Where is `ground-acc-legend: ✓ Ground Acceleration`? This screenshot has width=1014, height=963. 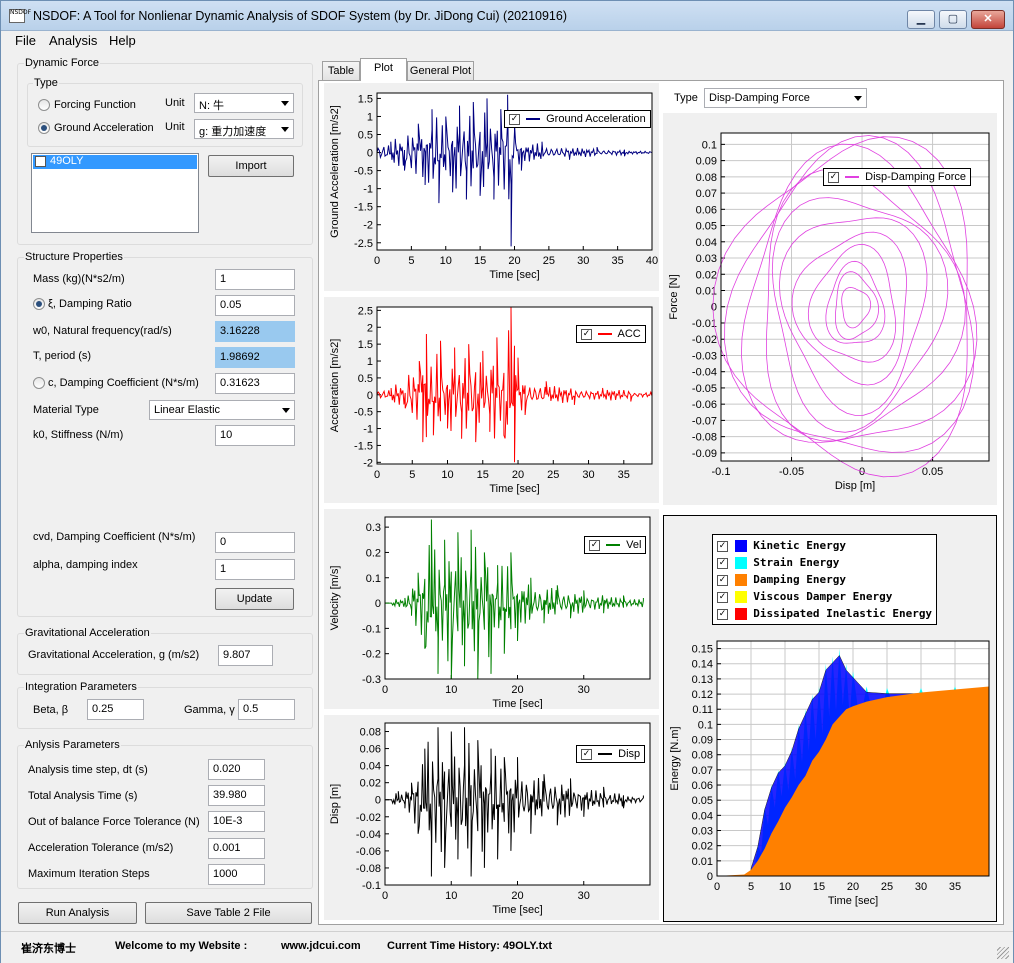 ground-acc-legend: ✓ Ground Acceleration is located at coordinates (577, 119).